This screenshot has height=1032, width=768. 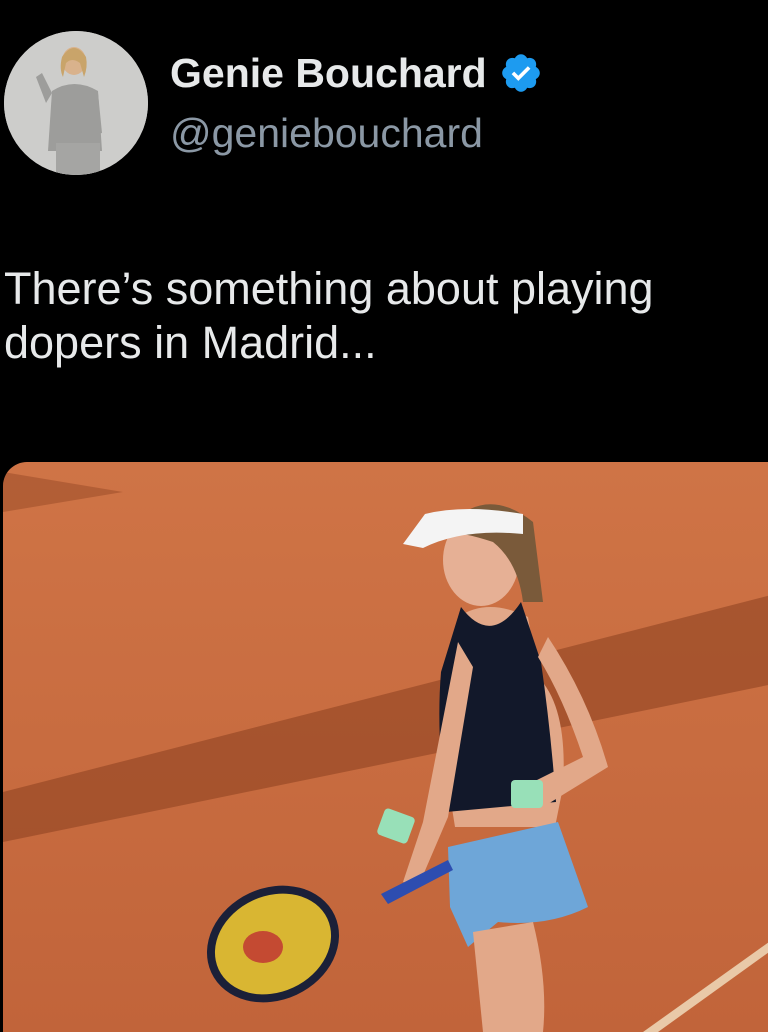 I want to click on verified-badge-icon, so click(x=520, y=73).